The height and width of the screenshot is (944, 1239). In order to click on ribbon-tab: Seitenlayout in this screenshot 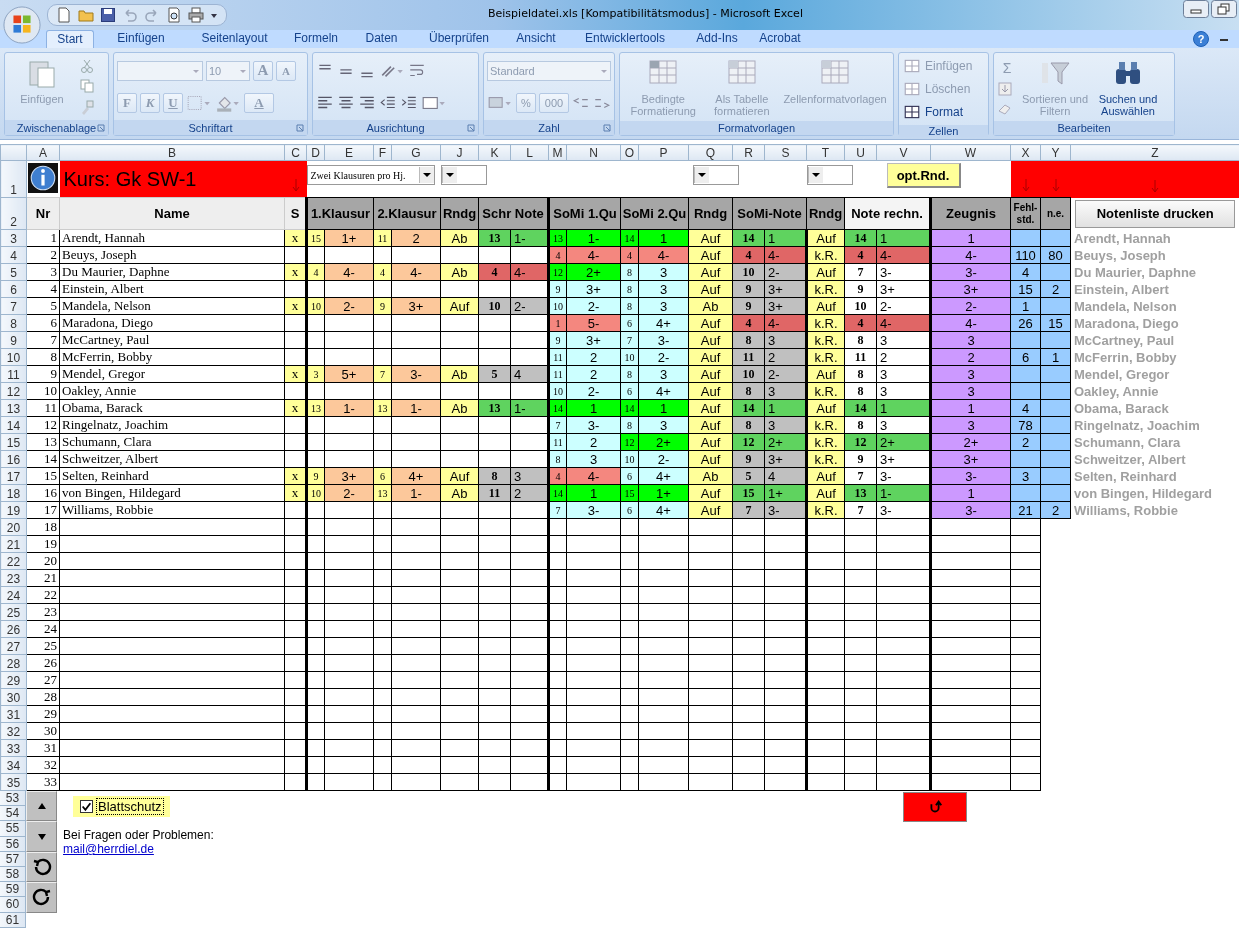, I will do `click(234, 39)`.